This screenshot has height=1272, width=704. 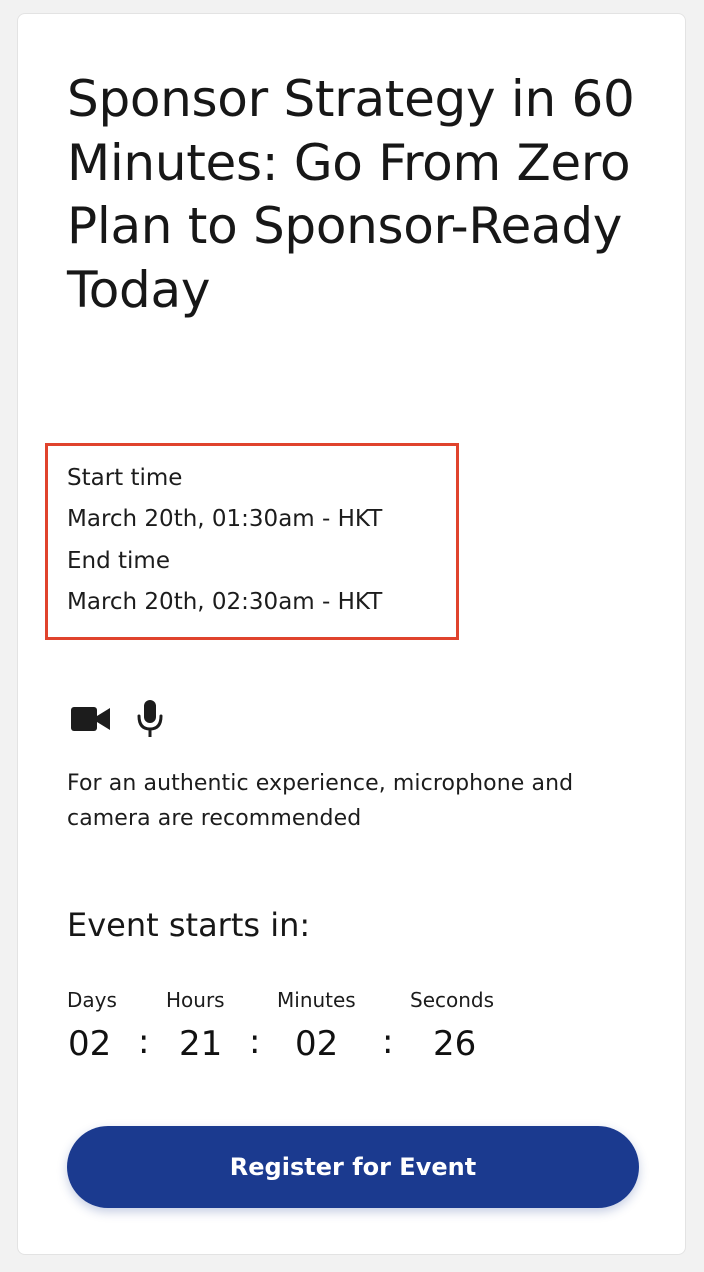 What do you see at coordinates (90, 1044) in the screenshot?
I see `countdown-days-value: 02` at bounding box center [90, 1044].